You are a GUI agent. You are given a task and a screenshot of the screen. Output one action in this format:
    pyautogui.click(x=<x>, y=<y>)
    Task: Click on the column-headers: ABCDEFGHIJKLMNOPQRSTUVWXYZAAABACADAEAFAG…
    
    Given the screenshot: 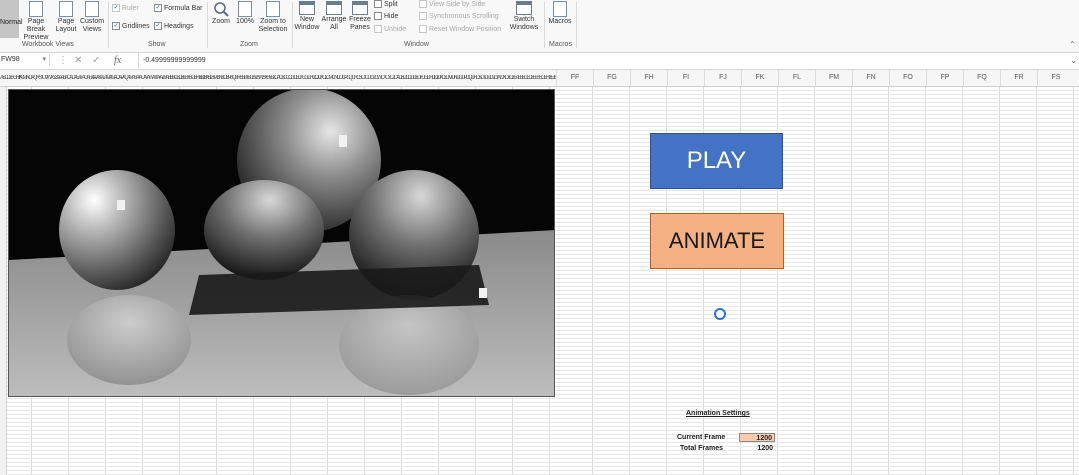 What is the action you would take?
    pyautogui.click(x=539, y=78)
    